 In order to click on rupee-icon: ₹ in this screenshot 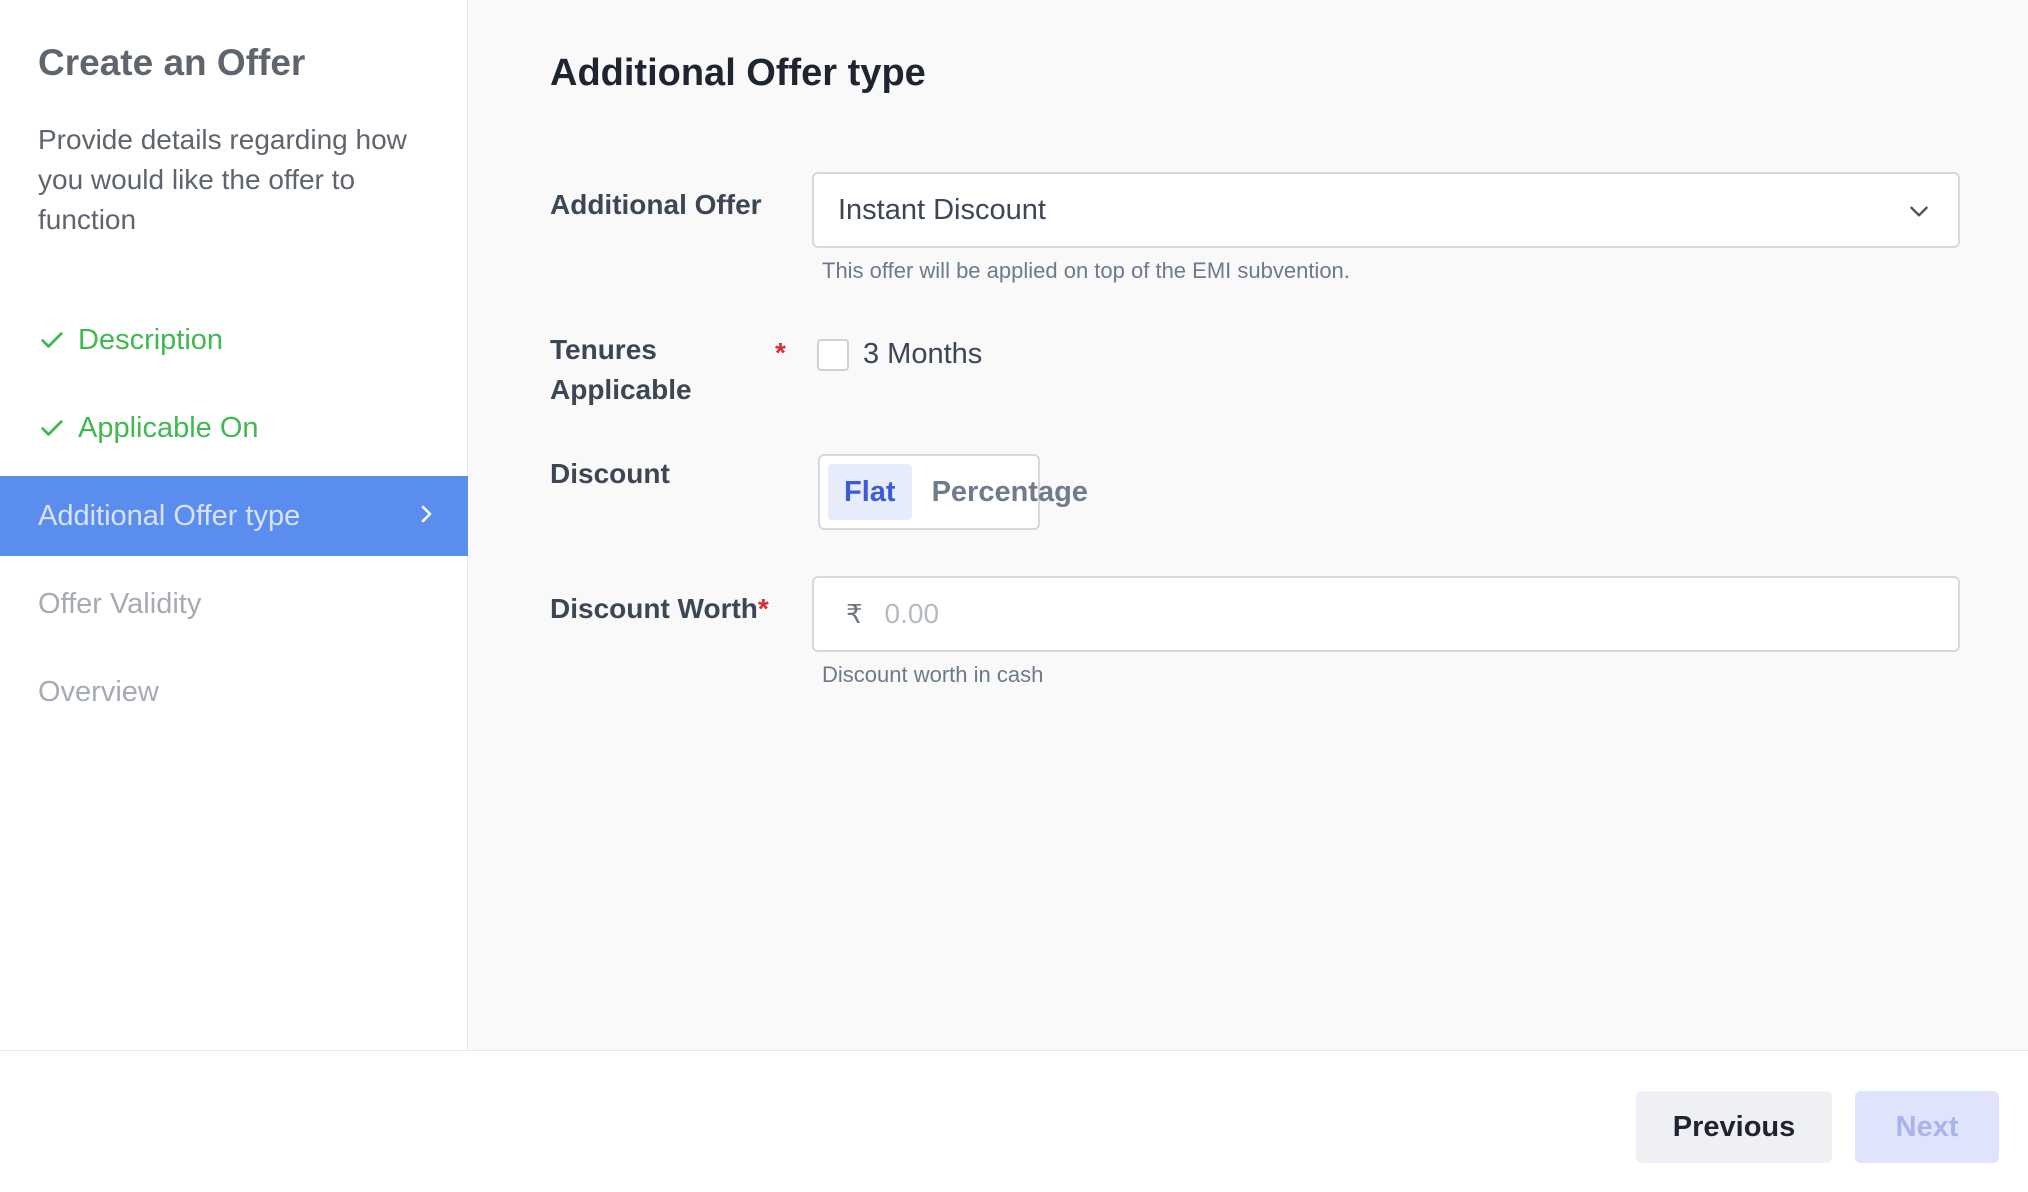, I will do `click(854, 613)`.